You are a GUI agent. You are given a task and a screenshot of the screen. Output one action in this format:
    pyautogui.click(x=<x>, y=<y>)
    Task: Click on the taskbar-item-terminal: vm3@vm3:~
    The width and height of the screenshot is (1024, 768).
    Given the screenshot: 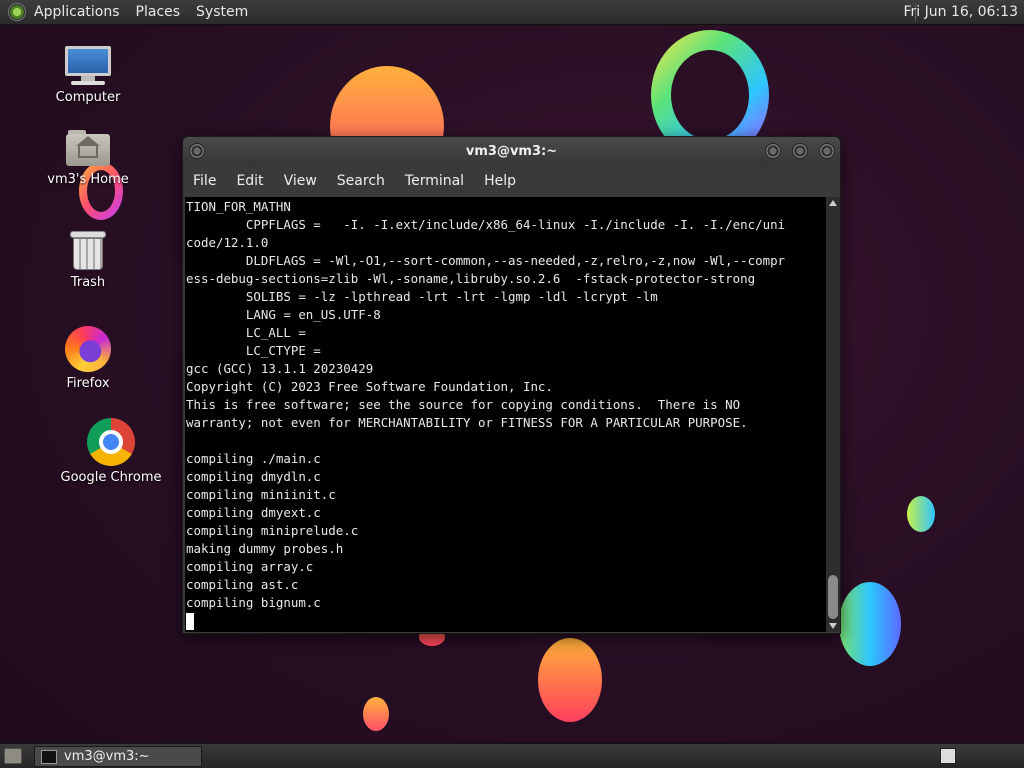 What is the action you would take?
    pyautogui.click(x=118, y=756)
    